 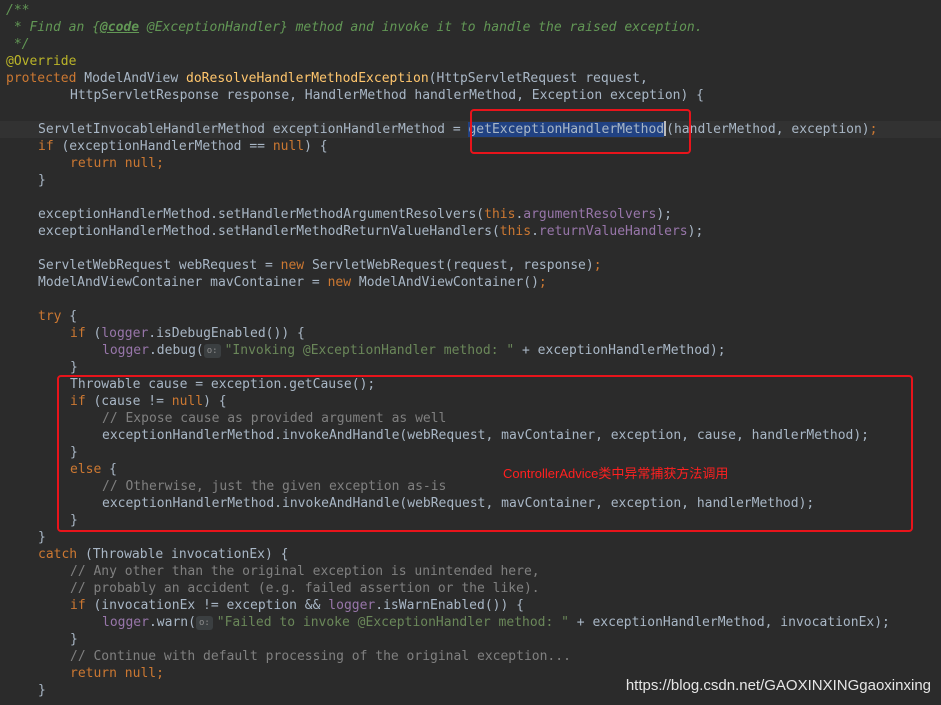 I want to click on code-line: try {, so click(x=58, y=316).